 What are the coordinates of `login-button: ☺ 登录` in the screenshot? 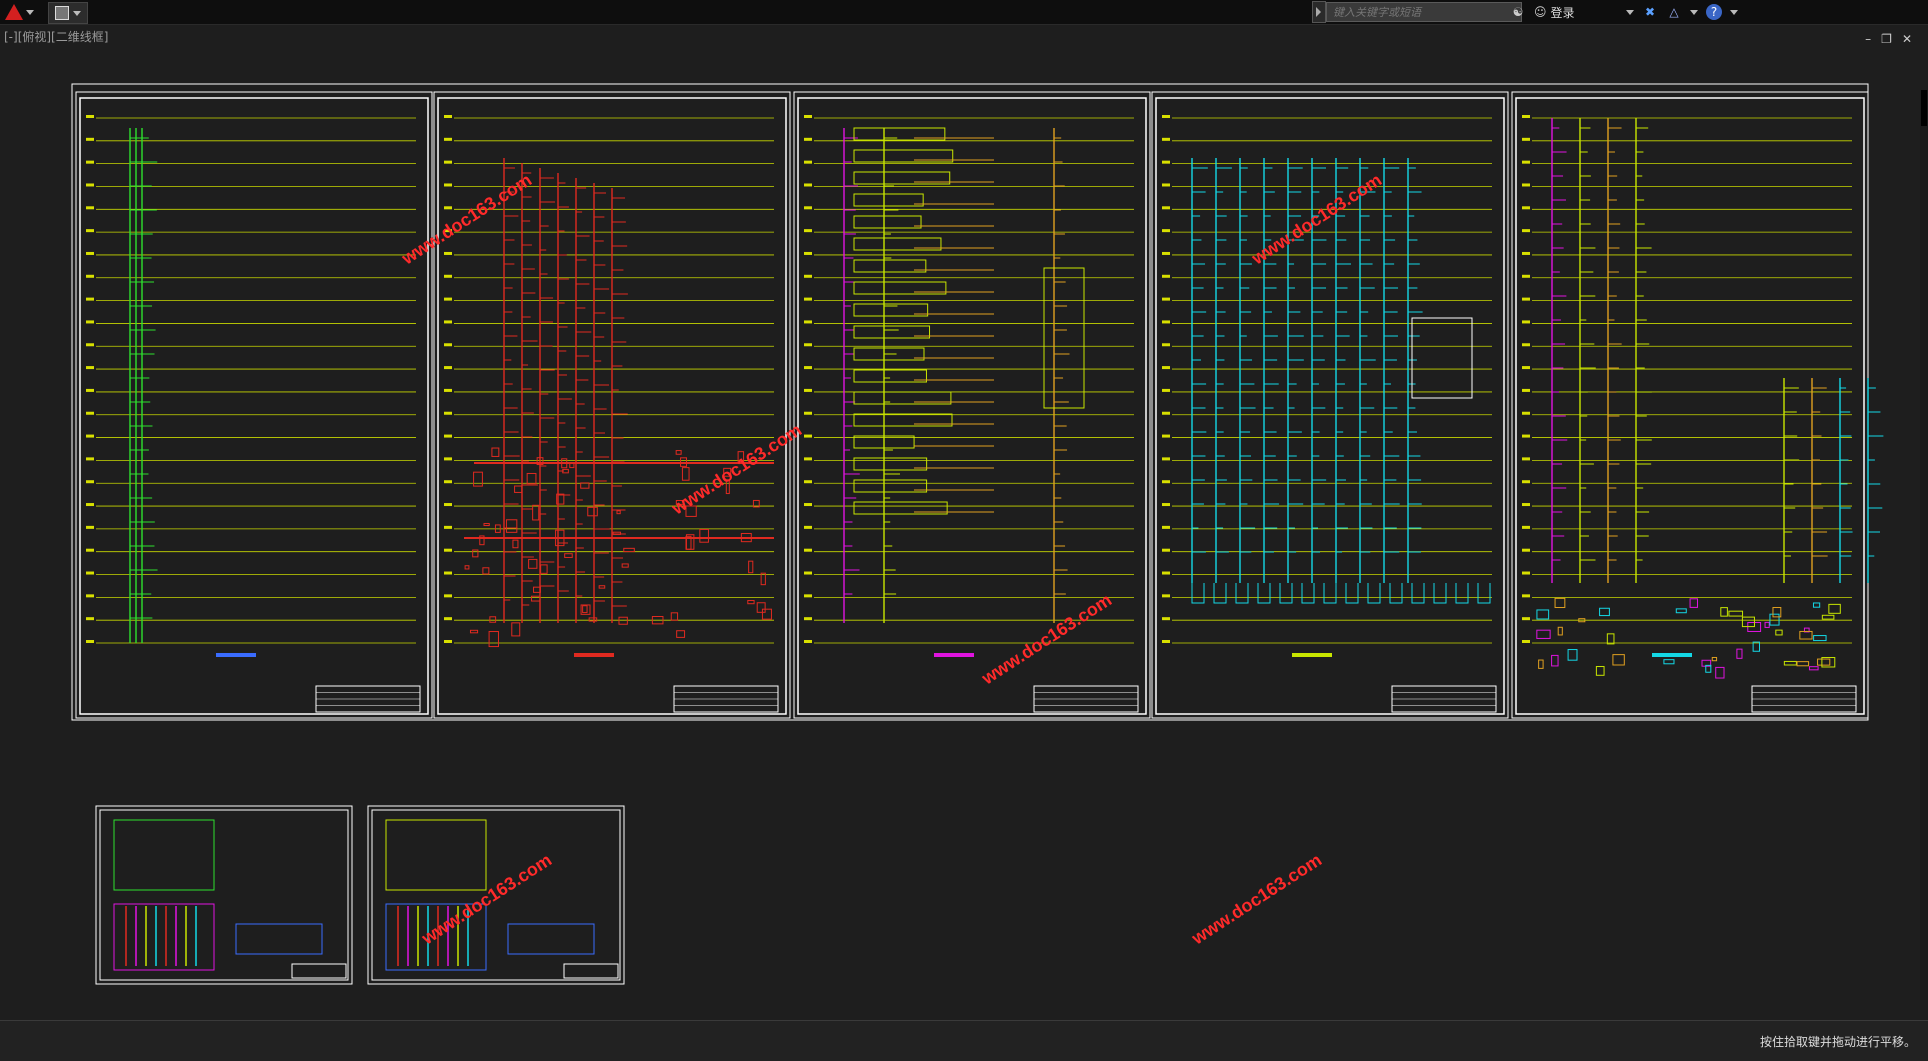 It's located at (1584, 12).